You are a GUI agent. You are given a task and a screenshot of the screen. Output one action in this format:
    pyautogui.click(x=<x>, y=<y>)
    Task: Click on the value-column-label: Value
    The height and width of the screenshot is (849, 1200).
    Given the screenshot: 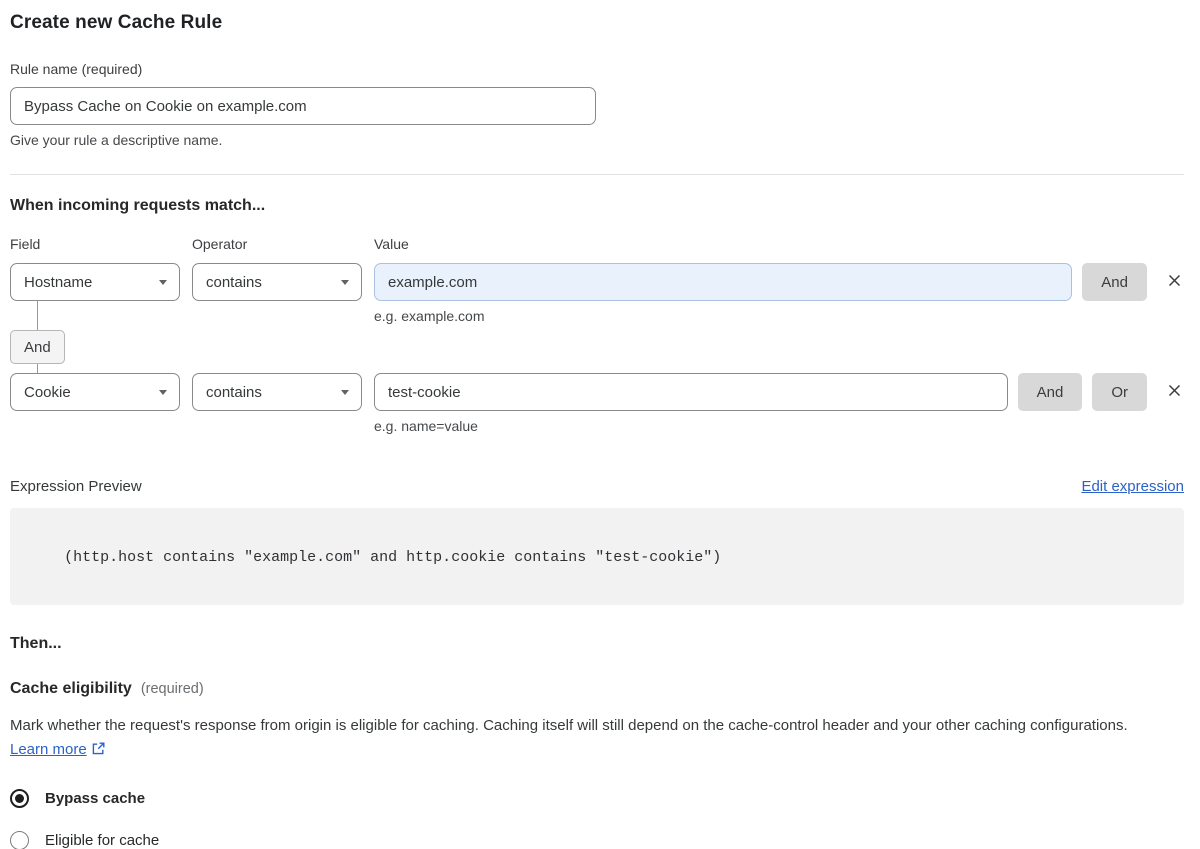 What is the action you would take?
    pyautogui.click(x=391, y=244)
    